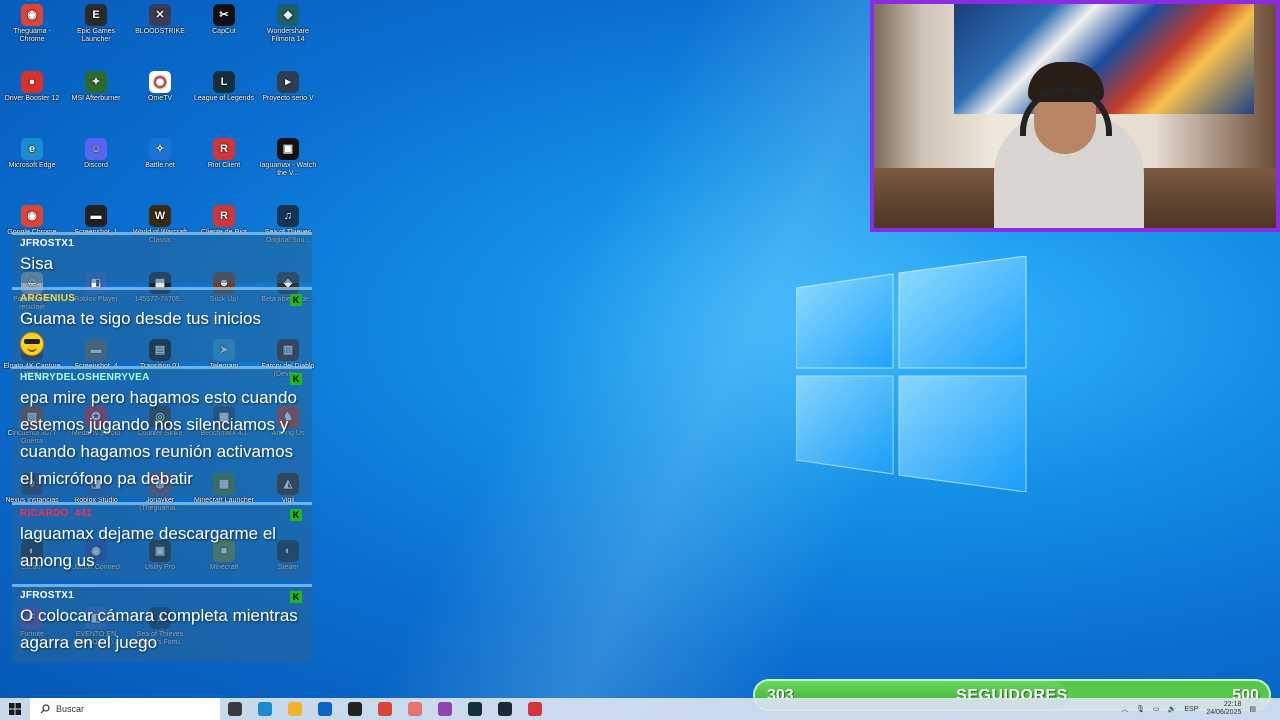 The height and width of the screenshot is (720, 1280). I want to click on desktop-icon: ✂ CapCut, so click(224, 18).